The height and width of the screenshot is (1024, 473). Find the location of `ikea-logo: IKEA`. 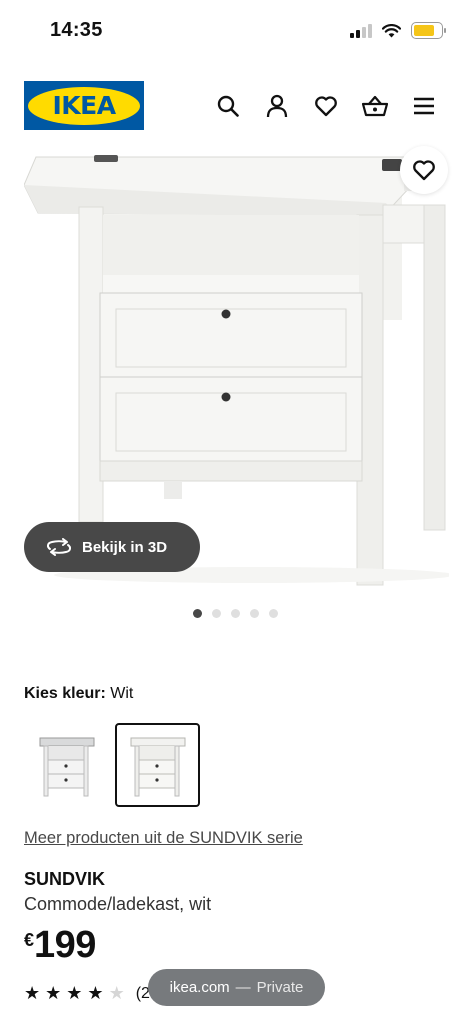

ikea-logo: IKEA is located at coordinates (84, 105).